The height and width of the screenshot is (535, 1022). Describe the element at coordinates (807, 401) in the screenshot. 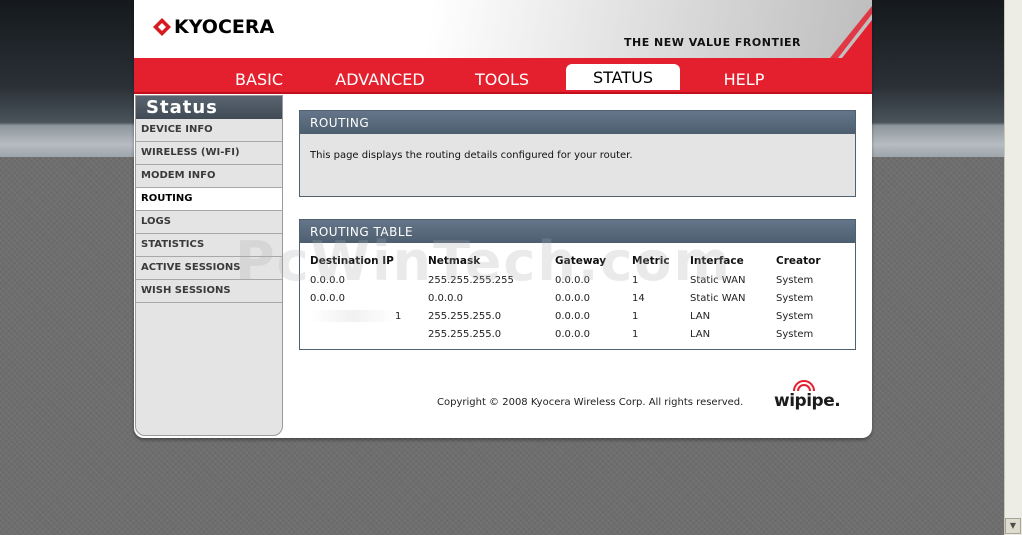

I see `wipipe-text: wipipe.` at that location.